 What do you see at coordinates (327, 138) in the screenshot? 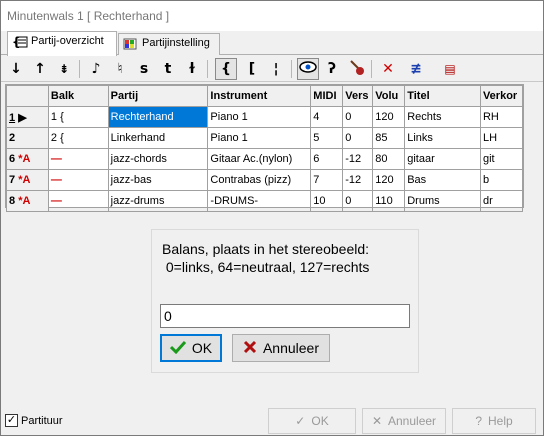
I see `midi-cell: 5` at bounding box center [327, 138].